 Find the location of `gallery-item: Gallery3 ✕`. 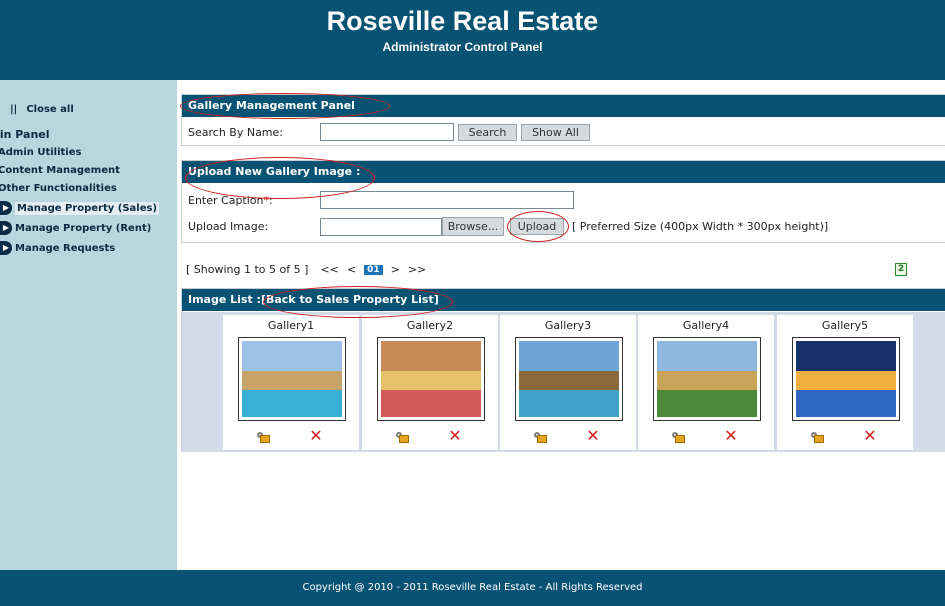

gallery-item: Gallery3 ✕ is located at coordinates (568, 382).